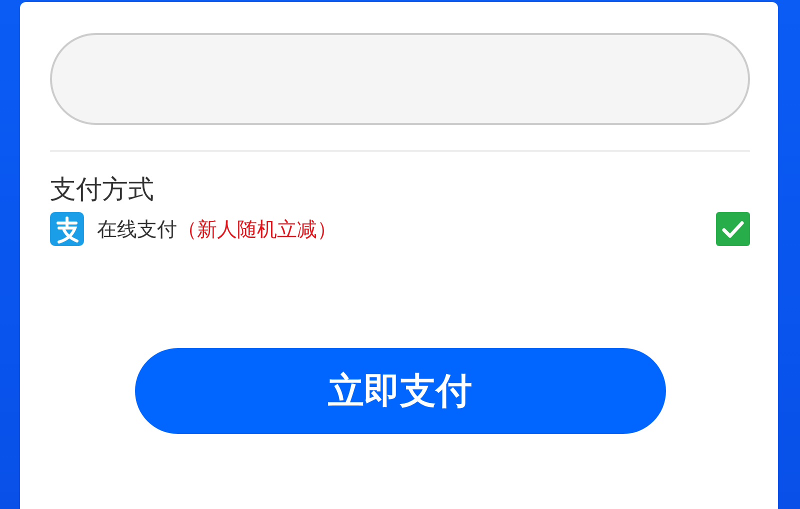  Describe the element at coordinates (257, 229) in the screenshot. I see `promo-text: （新人随机立减）` at that location.